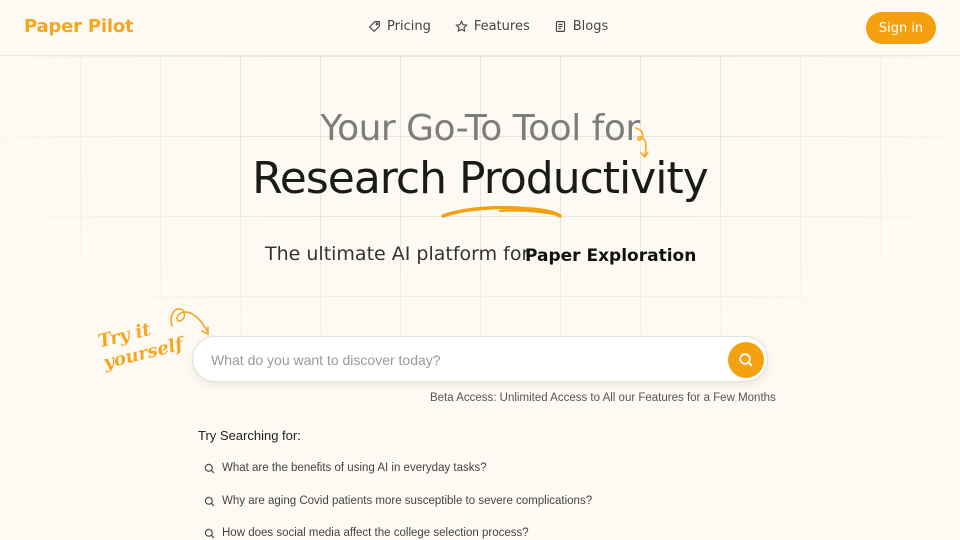 The height and width of the screenshot is (540, 960). Describe the element at coordinates (189, 322) in the screenshot. I see `loop-arrow-icon` at that location.